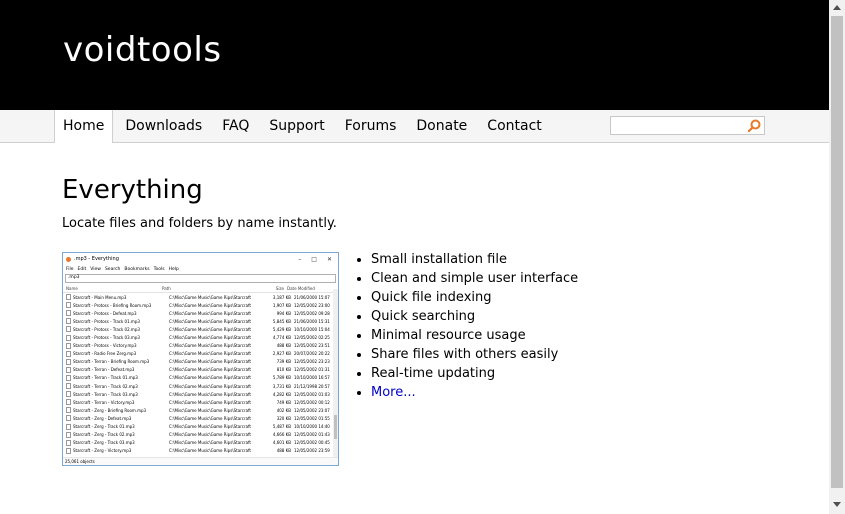 The height and width of the screenshot is (514, 845). What do you see at coordinates (112, 305) in the screenshot?
I see `result-cell: Starcraft - Protoss - Briefing Room.mp3` at bounding box center [112, 305].